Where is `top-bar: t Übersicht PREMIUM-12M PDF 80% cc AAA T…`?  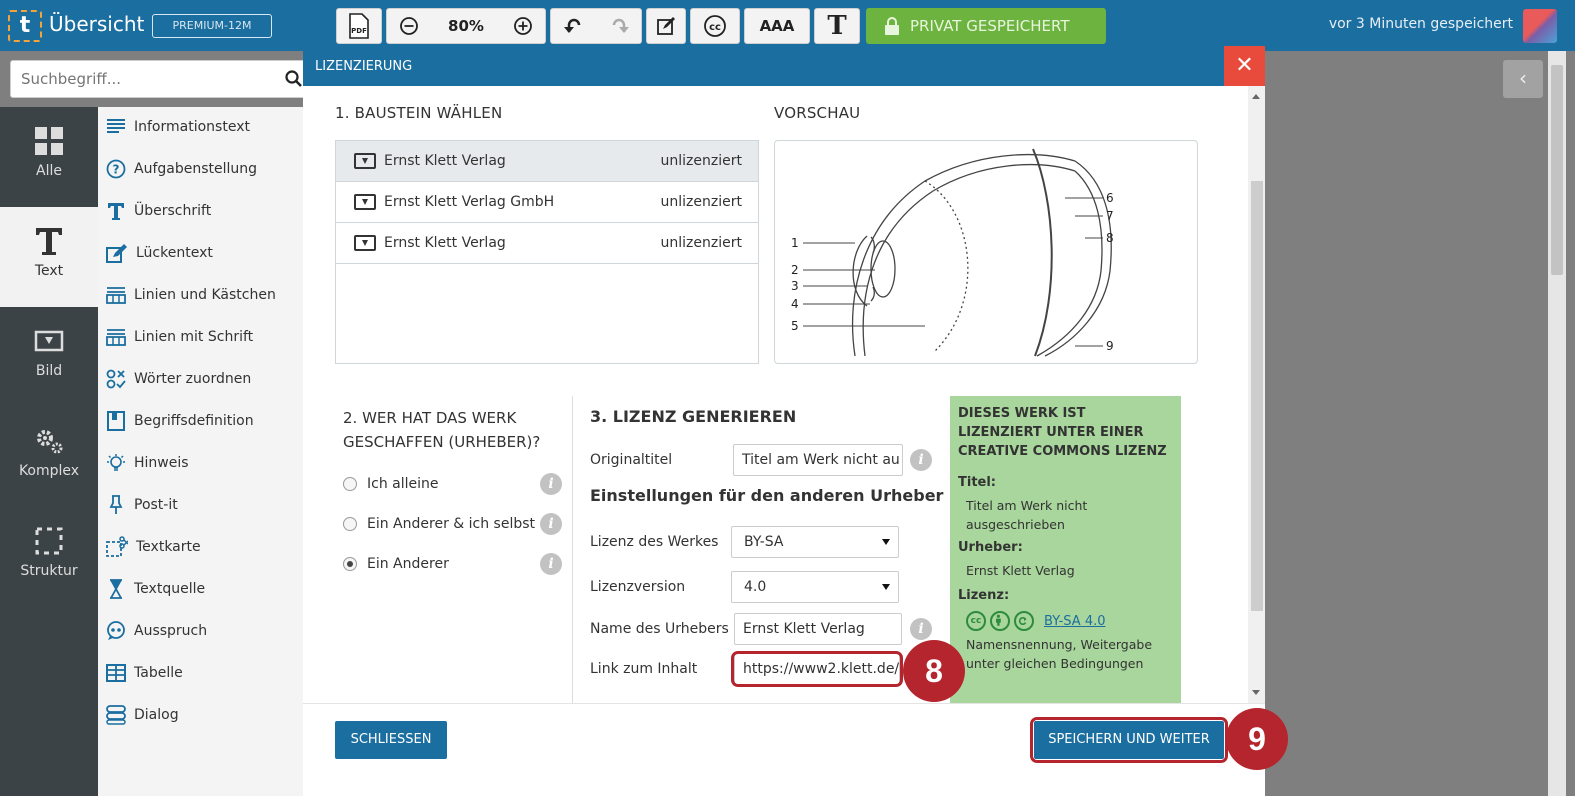
top-bar: t Übersicht PREMIUM-12M PDF 80% cc AAA T… is located at coordinates (787, 25).